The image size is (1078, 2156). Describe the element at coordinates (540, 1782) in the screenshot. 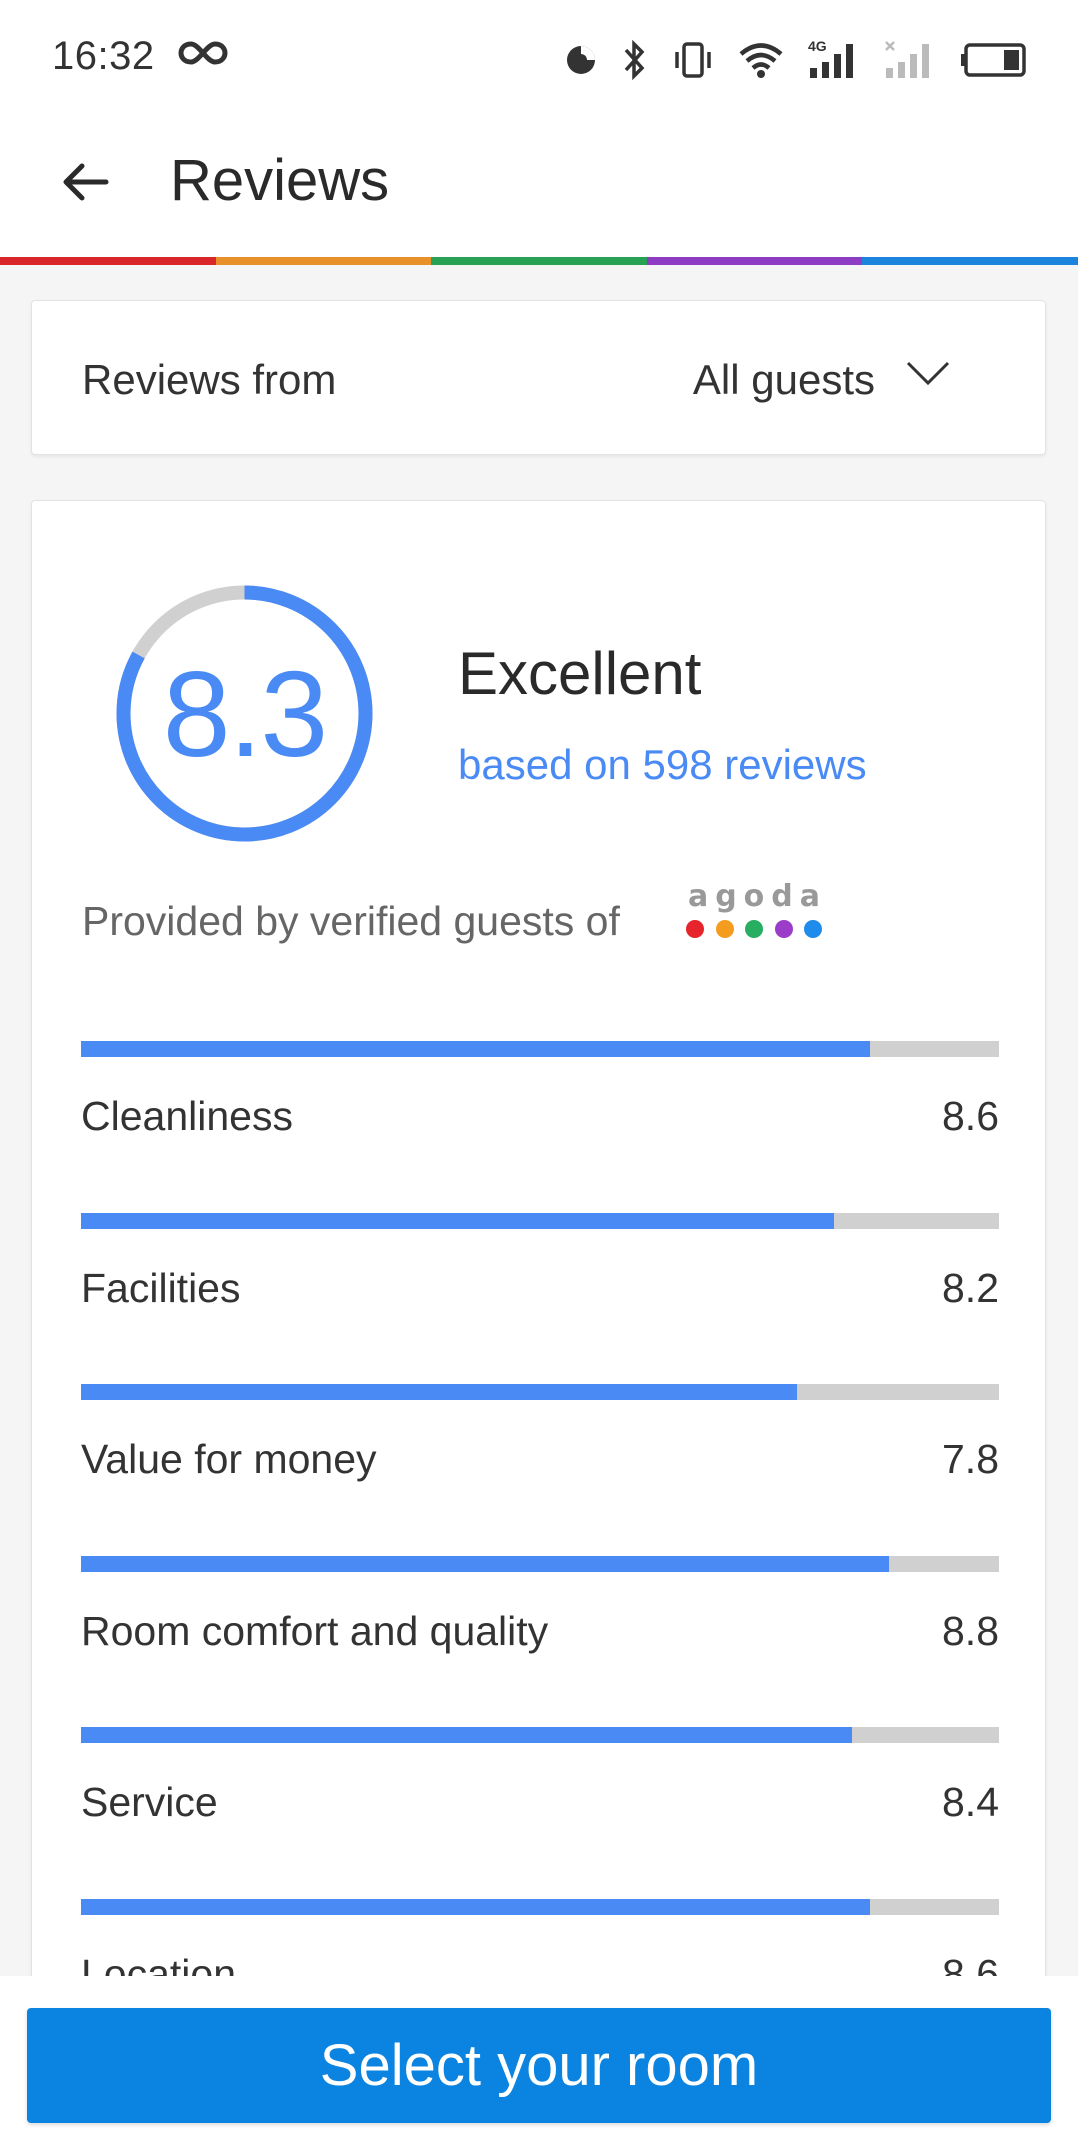

I see `sub-score-row: Service 8.4` at that location.